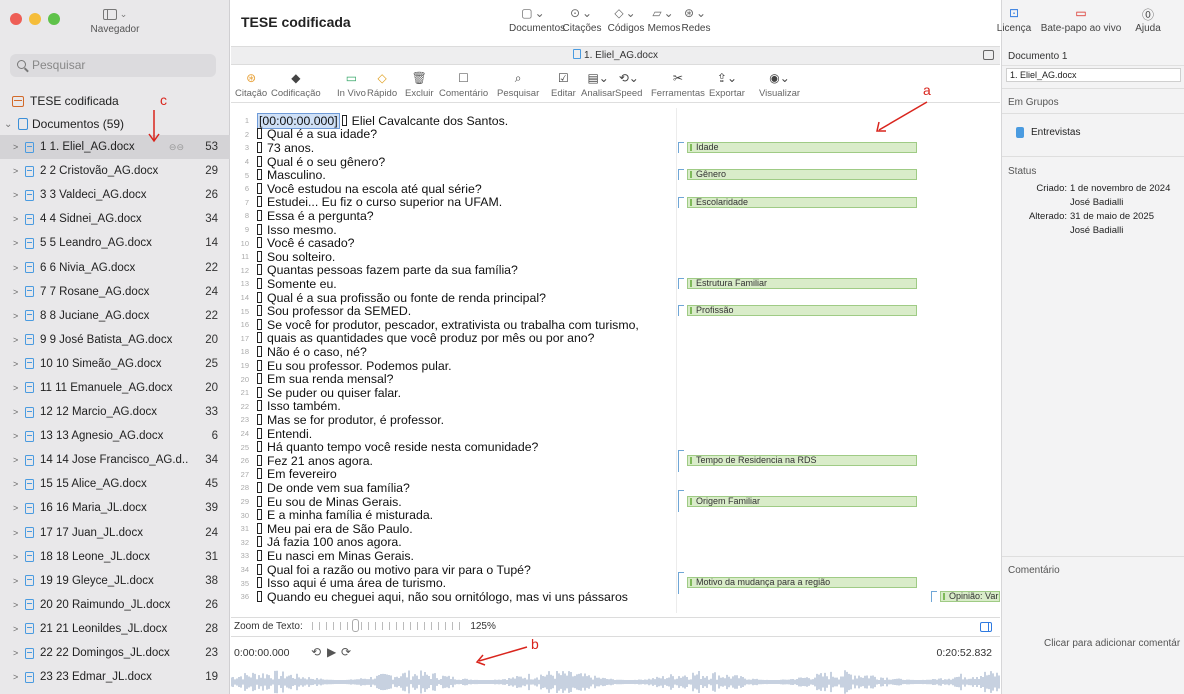  I want to click on transcript-line: 26 Fez 21 anos agora., so click(302, 461).